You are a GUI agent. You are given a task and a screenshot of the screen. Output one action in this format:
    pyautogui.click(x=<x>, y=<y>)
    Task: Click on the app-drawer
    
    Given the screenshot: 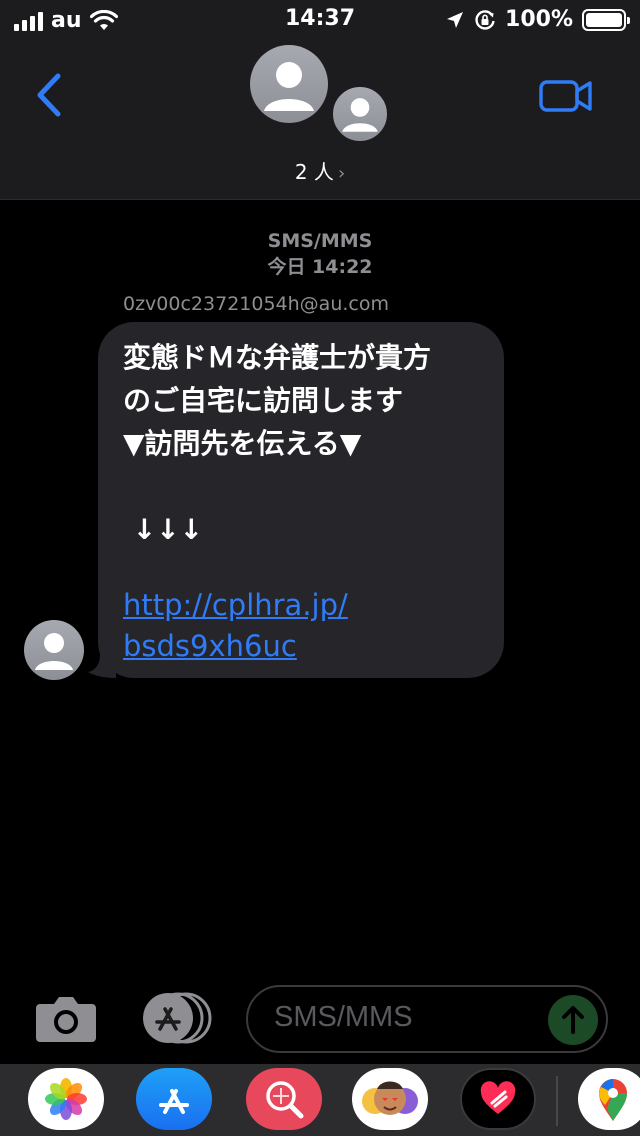 What is the action you would take?
    pyautogui.click(x=320, y=1100)
    